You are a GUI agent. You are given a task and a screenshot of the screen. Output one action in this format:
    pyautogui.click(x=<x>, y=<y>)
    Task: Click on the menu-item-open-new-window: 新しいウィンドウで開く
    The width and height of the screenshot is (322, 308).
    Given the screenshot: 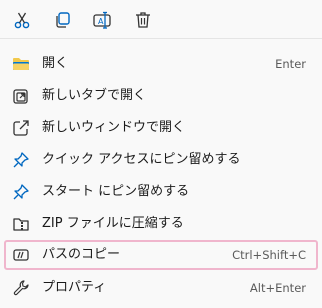 What is the action you would take?
    pyautogui.click(x=161, y=128)
    